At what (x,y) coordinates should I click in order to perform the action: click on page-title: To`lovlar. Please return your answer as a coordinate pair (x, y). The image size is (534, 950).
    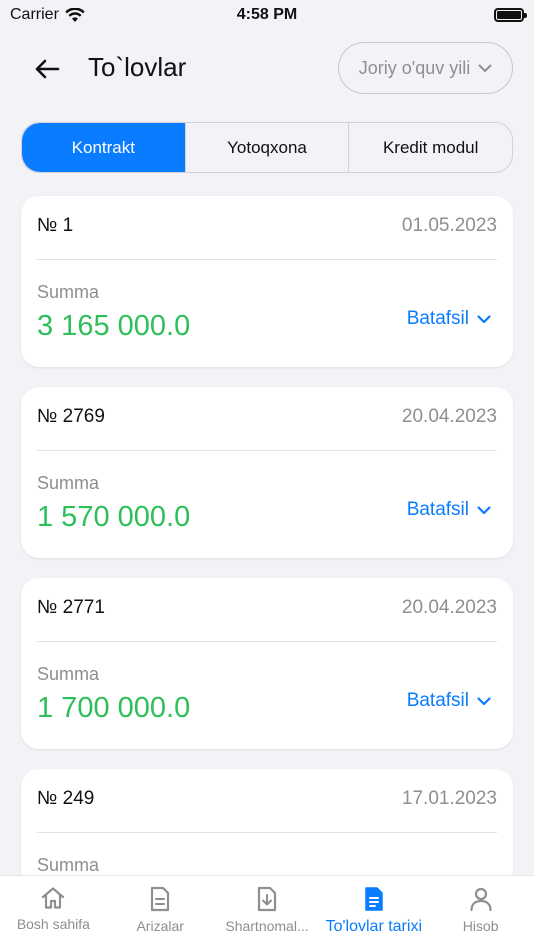
    Looking at the image, I should click on (137, 67).